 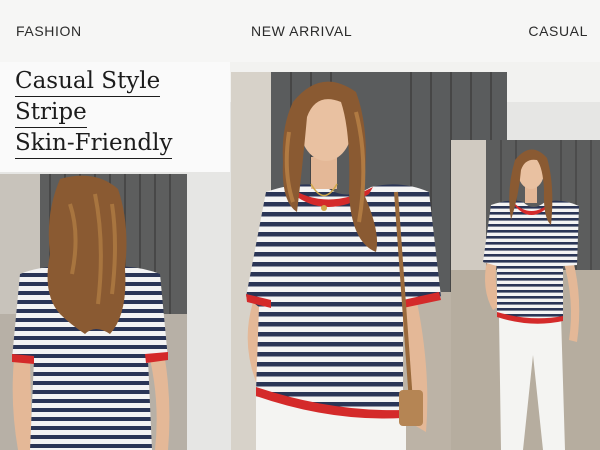 What do you see at coordinates (94, 143) in the screenshot?
I see `headline-line-3: Skin-Friendly` at bounding box center [94, 143].